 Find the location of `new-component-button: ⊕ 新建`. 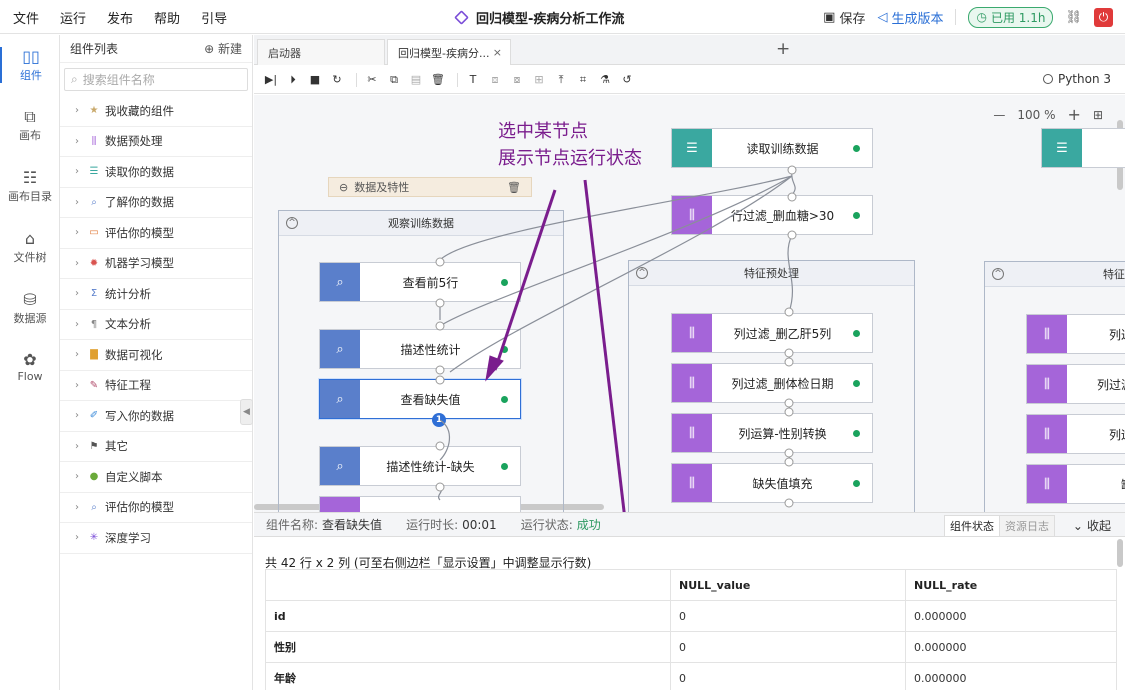

new-component-button: ⊕ 新建 is located at coordinates (223, 48).